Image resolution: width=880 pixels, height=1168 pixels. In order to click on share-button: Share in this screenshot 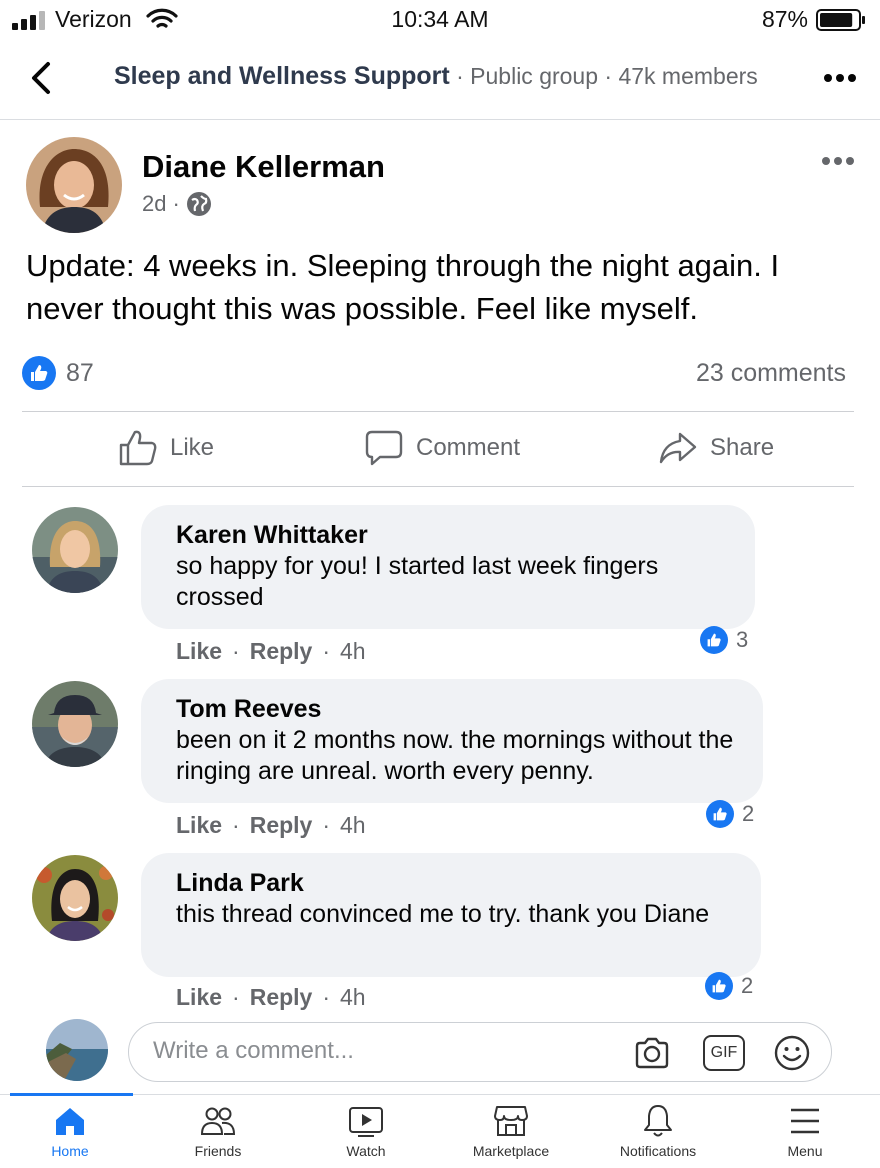, I will do `click(716, 448)`.